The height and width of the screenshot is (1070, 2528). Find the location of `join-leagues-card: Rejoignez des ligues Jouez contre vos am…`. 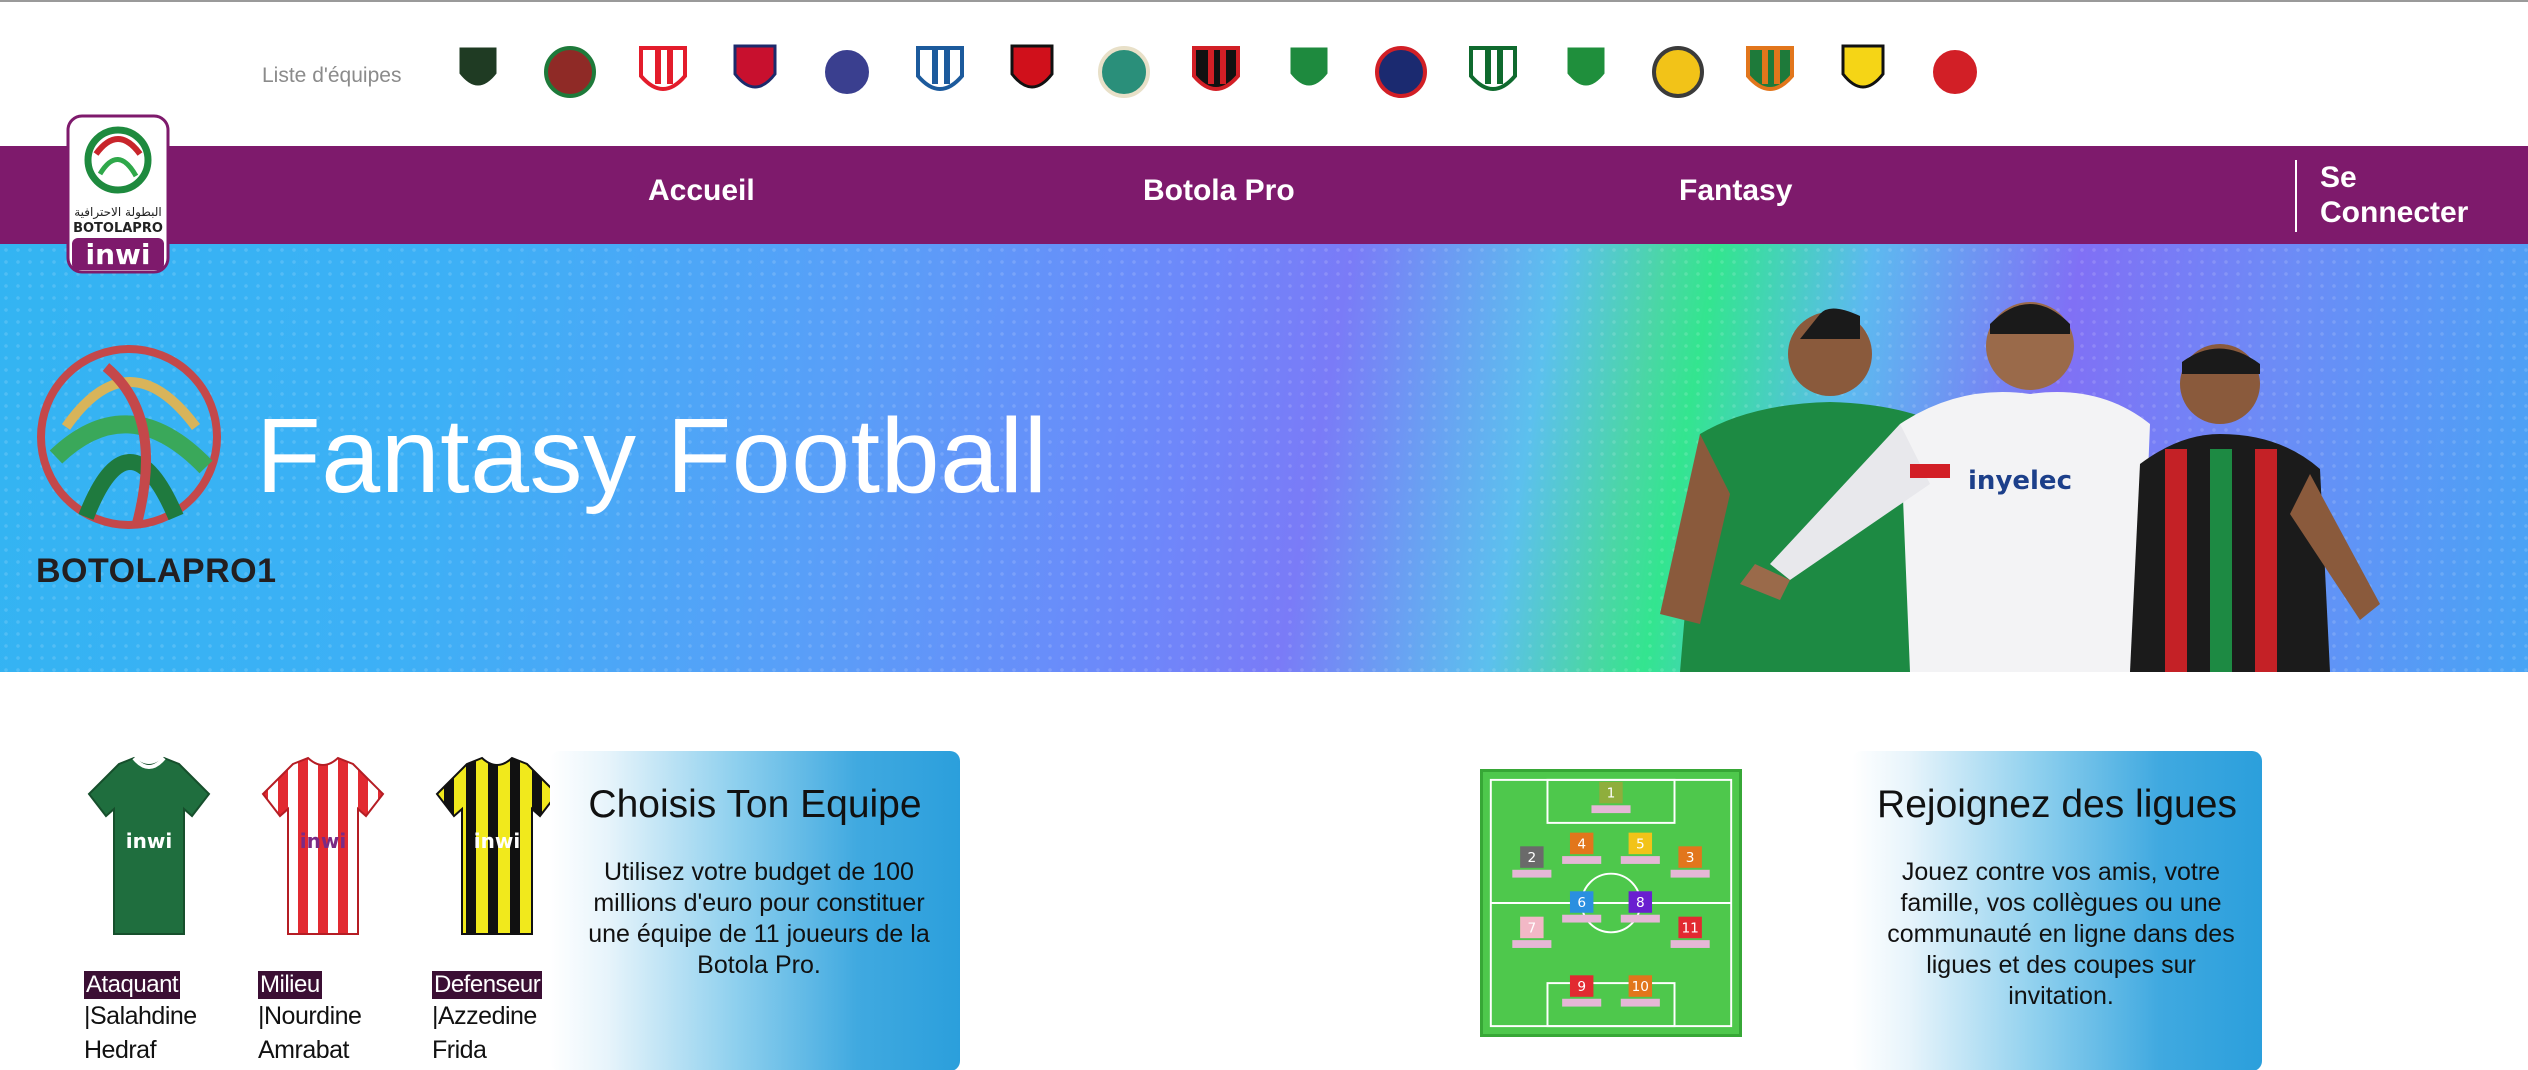

join-leagues-card: Rejoignez des ligues Jouez contre vos am… is located at coordinates (2057, 910).